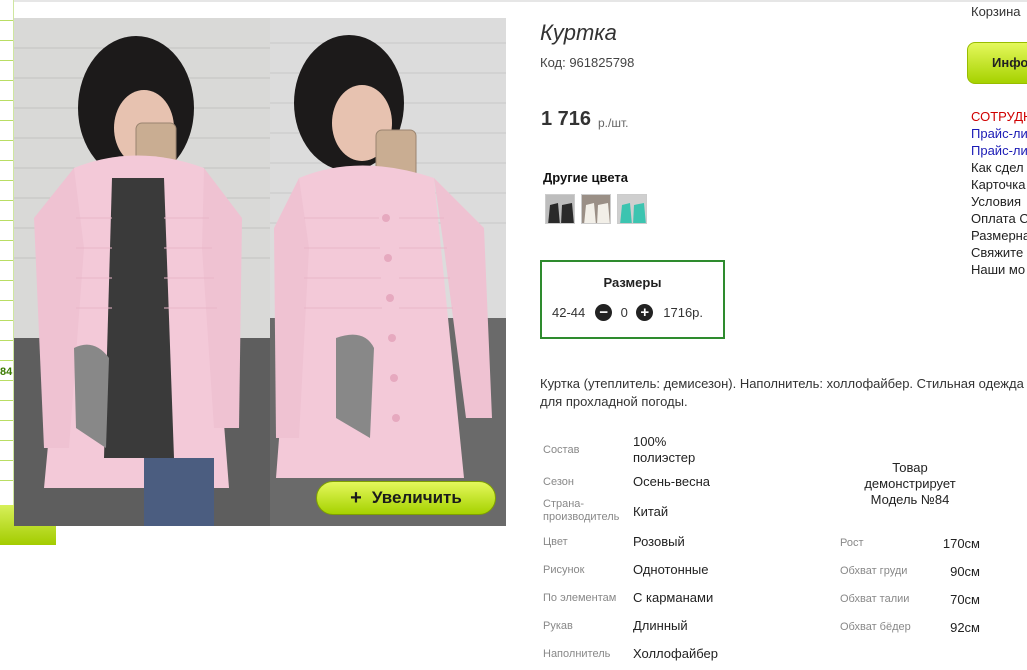 The width and height of the screenshot is (1027, 670). Describe the element at coordinates (997, 63) in the screenshot. I see `info-button: Инфо` at that location.